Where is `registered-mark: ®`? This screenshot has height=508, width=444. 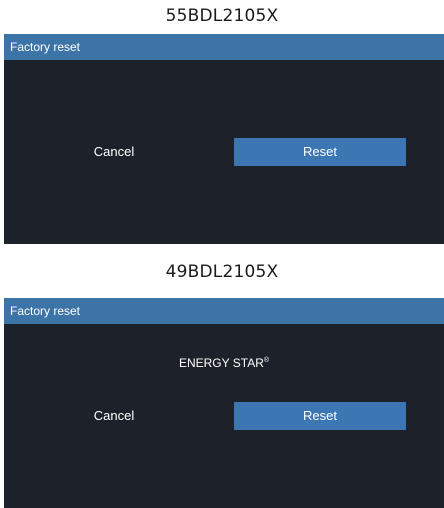
registered-mark: ® is located at coordinates (266, 360).